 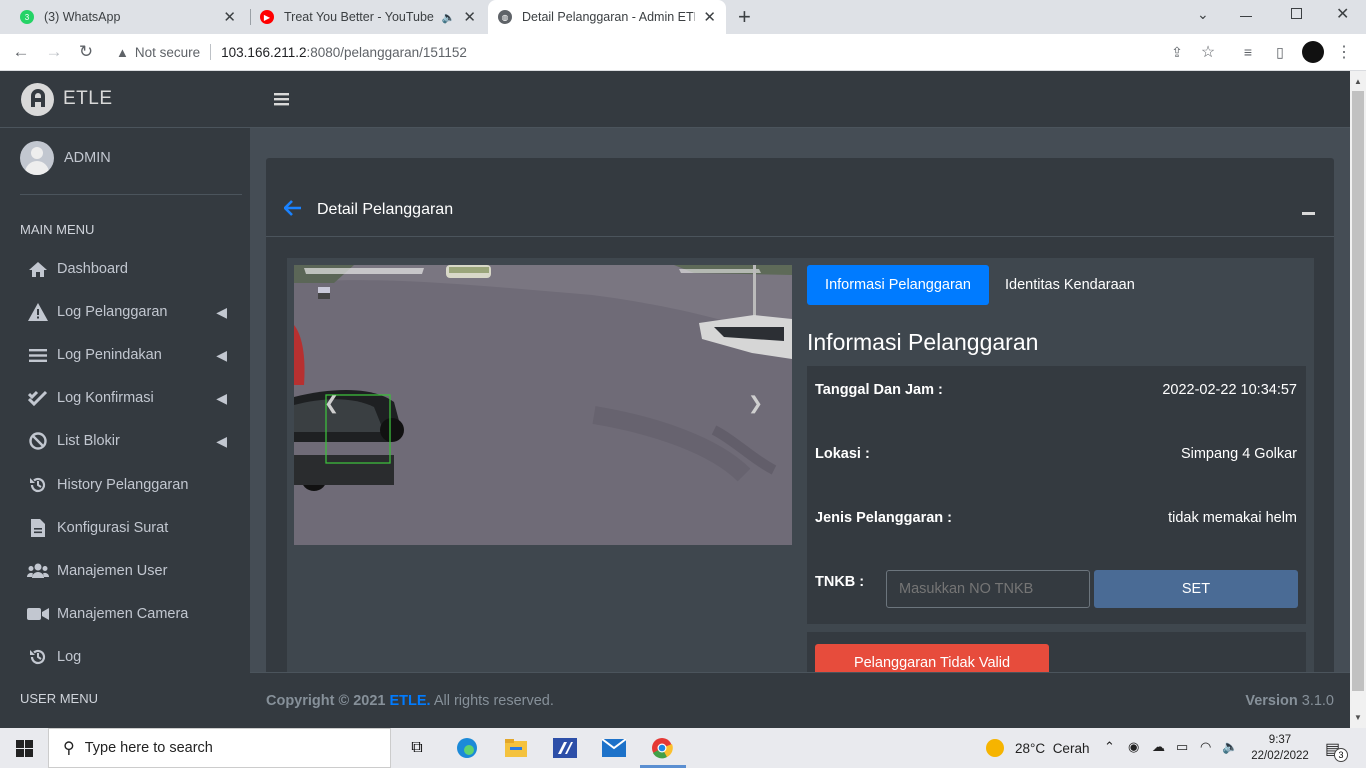 I want to click on close-window-icon: ✕, so click(x=1342, y=14).